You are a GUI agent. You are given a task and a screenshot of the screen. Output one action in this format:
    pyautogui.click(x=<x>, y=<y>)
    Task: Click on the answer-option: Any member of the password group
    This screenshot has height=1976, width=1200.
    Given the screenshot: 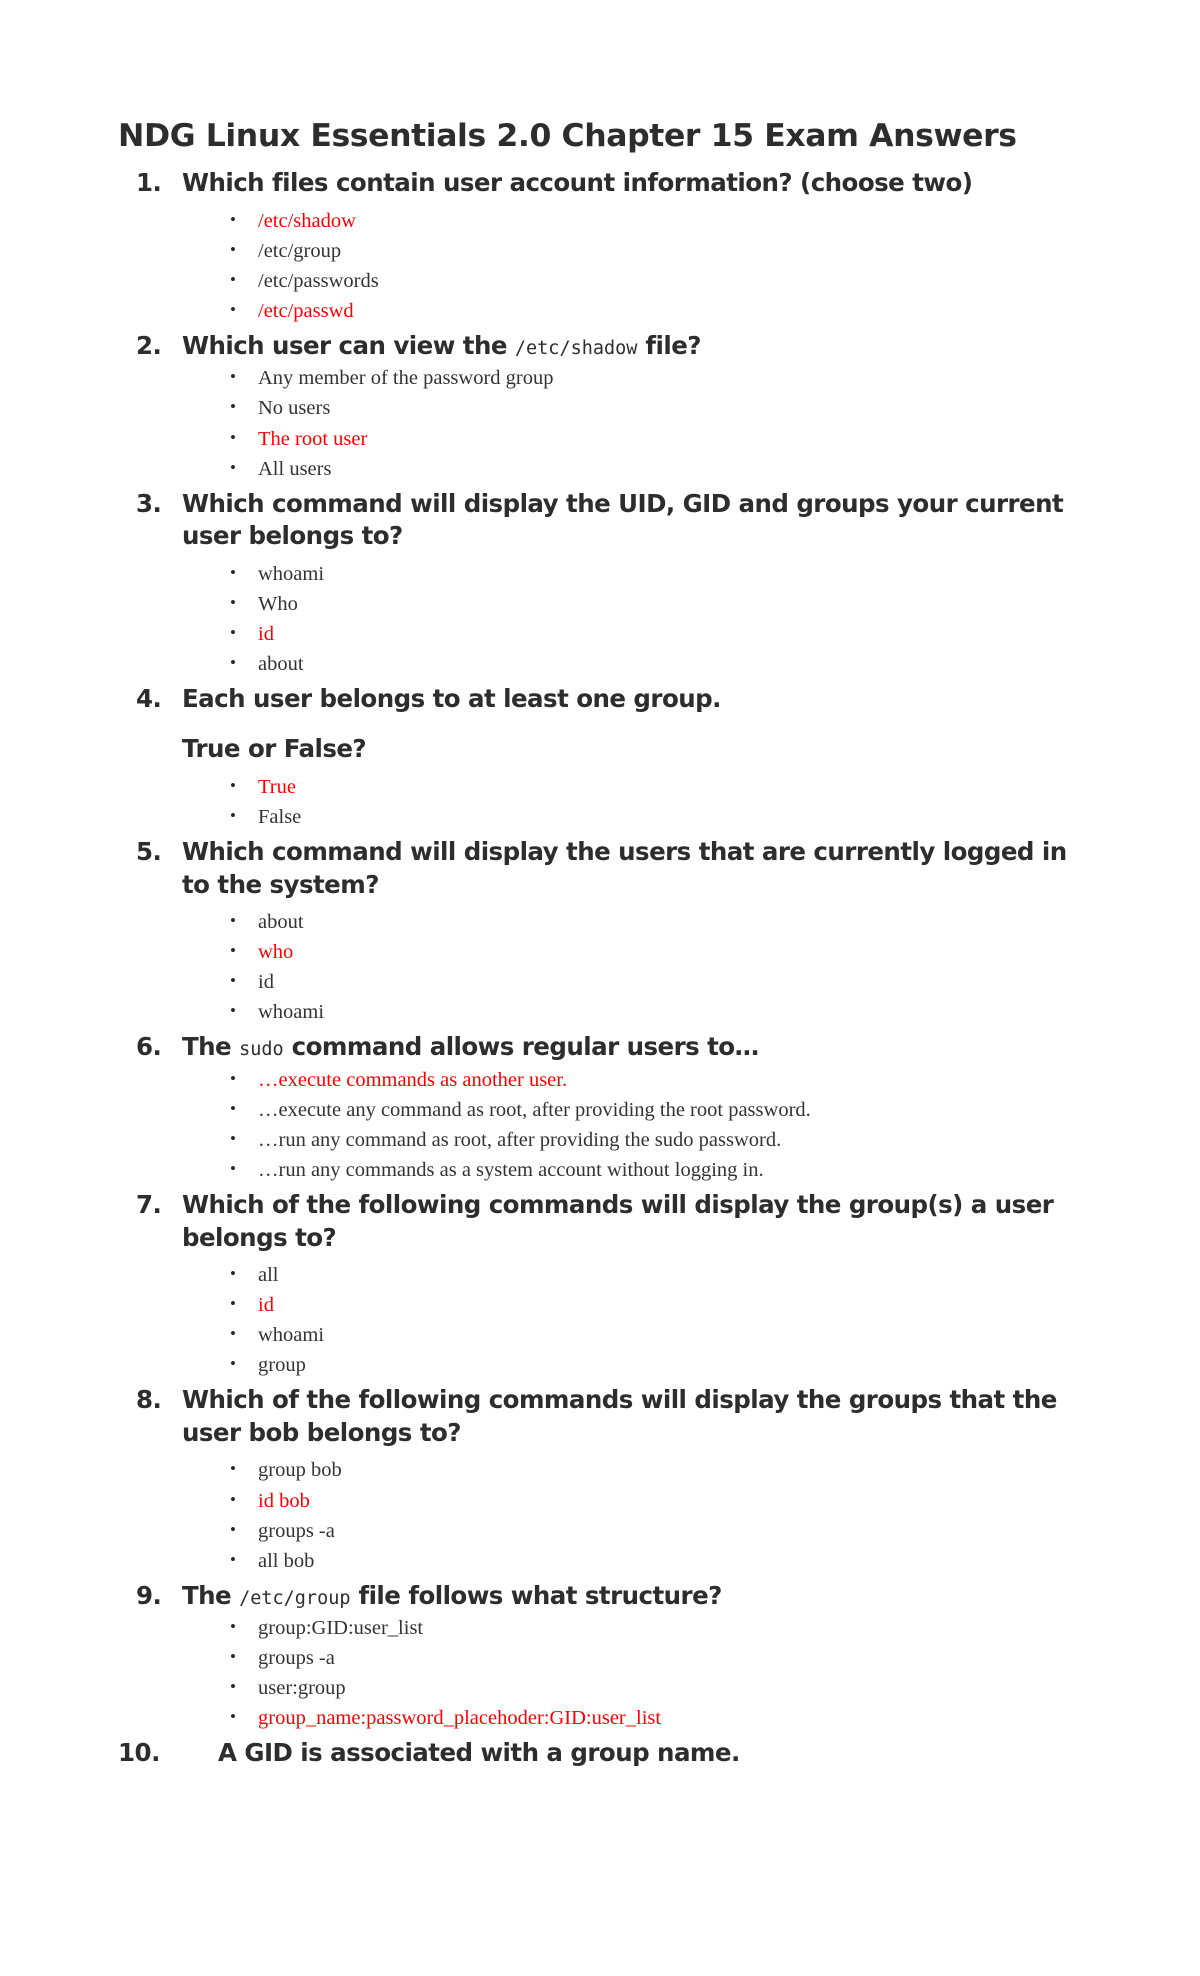 What is the action you would take?
    pyautogui.click(x=665, y=377)
    